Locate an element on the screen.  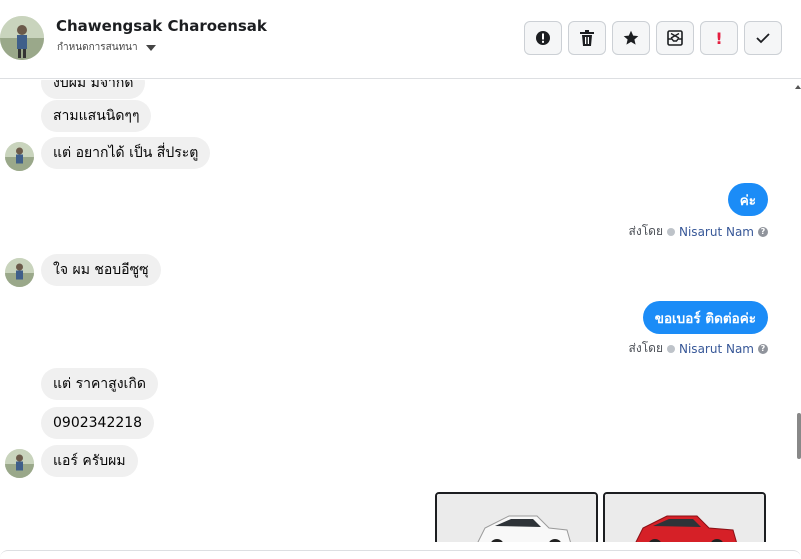
star-button is located at coordinates (631, 38).